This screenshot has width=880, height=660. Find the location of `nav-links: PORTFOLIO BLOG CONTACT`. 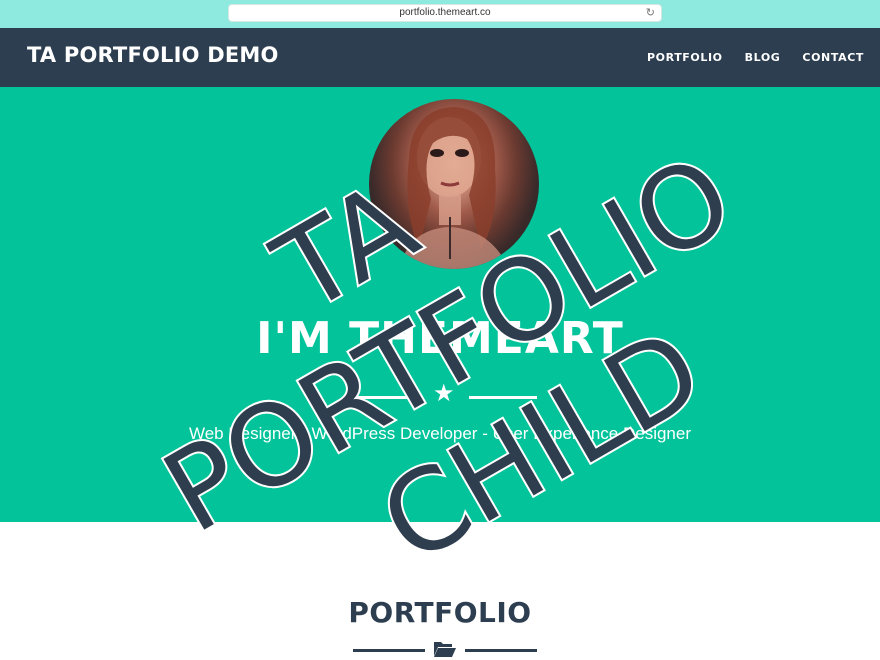

nav-links: PORTFOLIO BLOG CONTACT is located at coordinates (755, 57).